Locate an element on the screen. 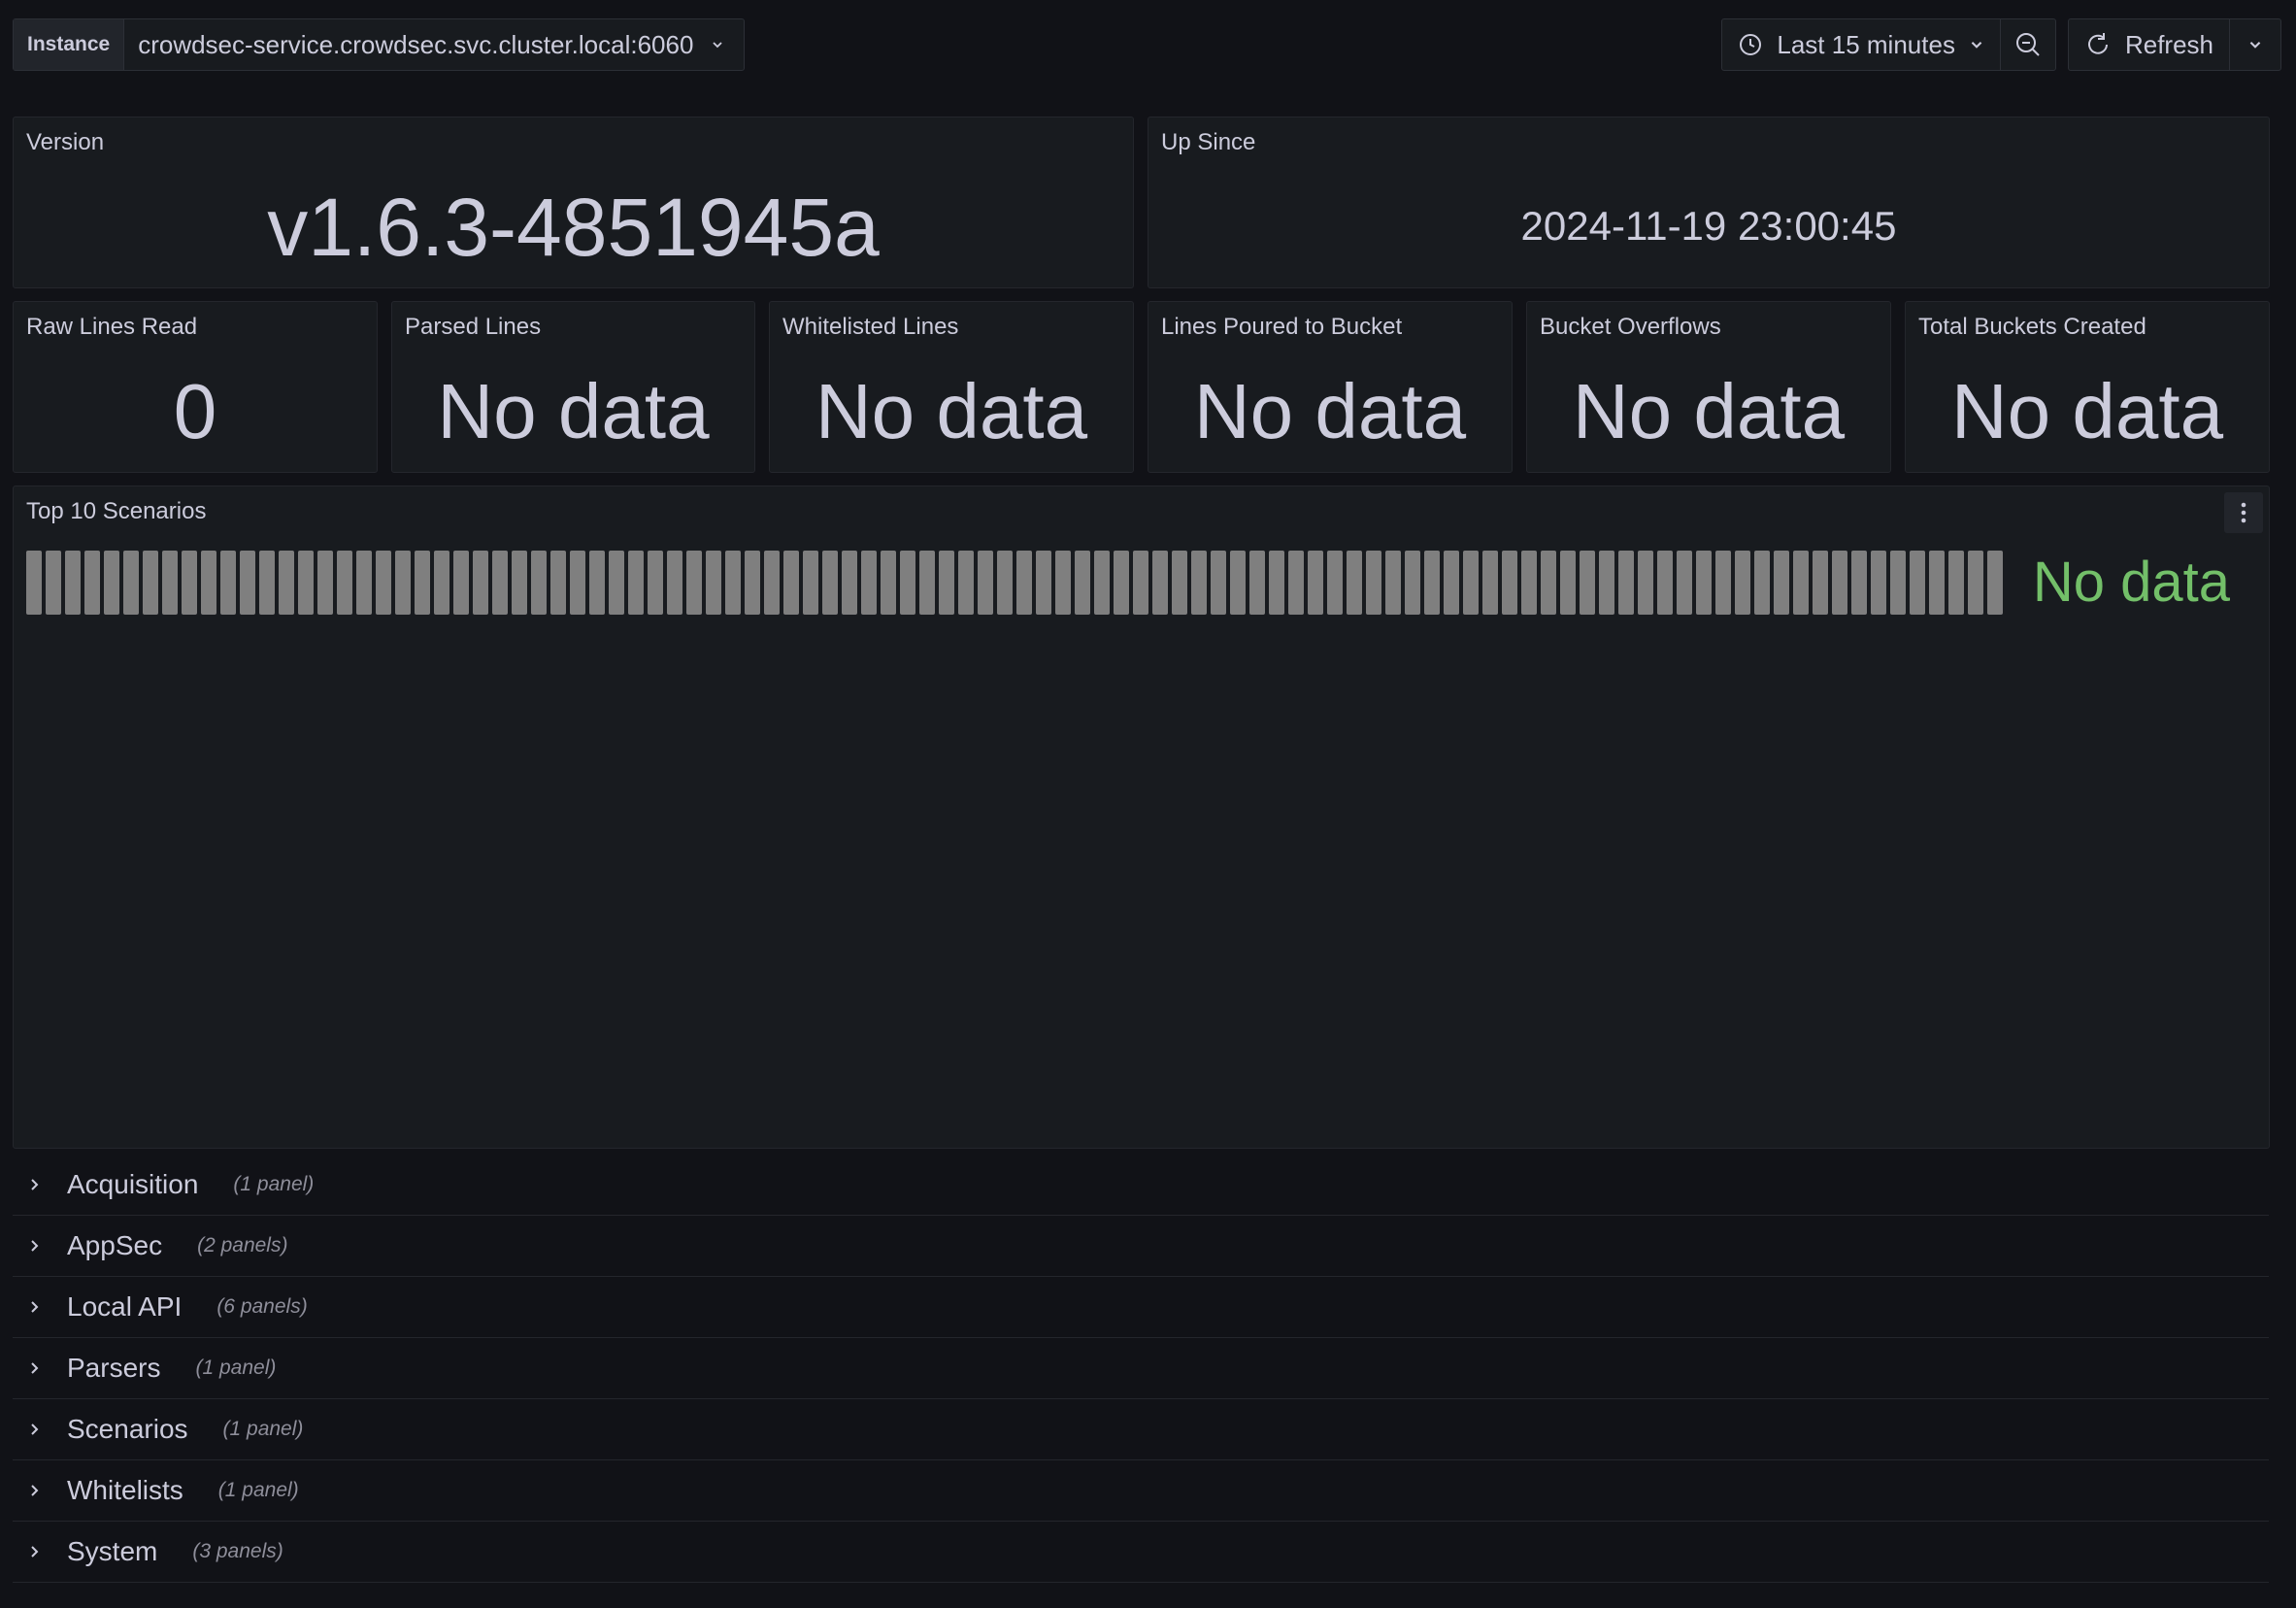 This screenshot has width=2296, height=1608. total-buckets-value: No data is located at coordinates (2087, 411).